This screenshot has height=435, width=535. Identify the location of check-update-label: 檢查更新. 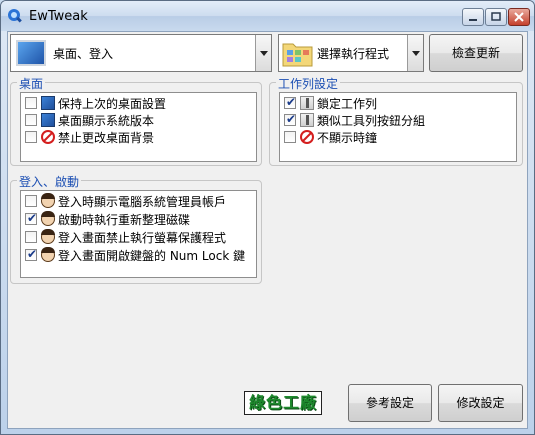
(475, 53).